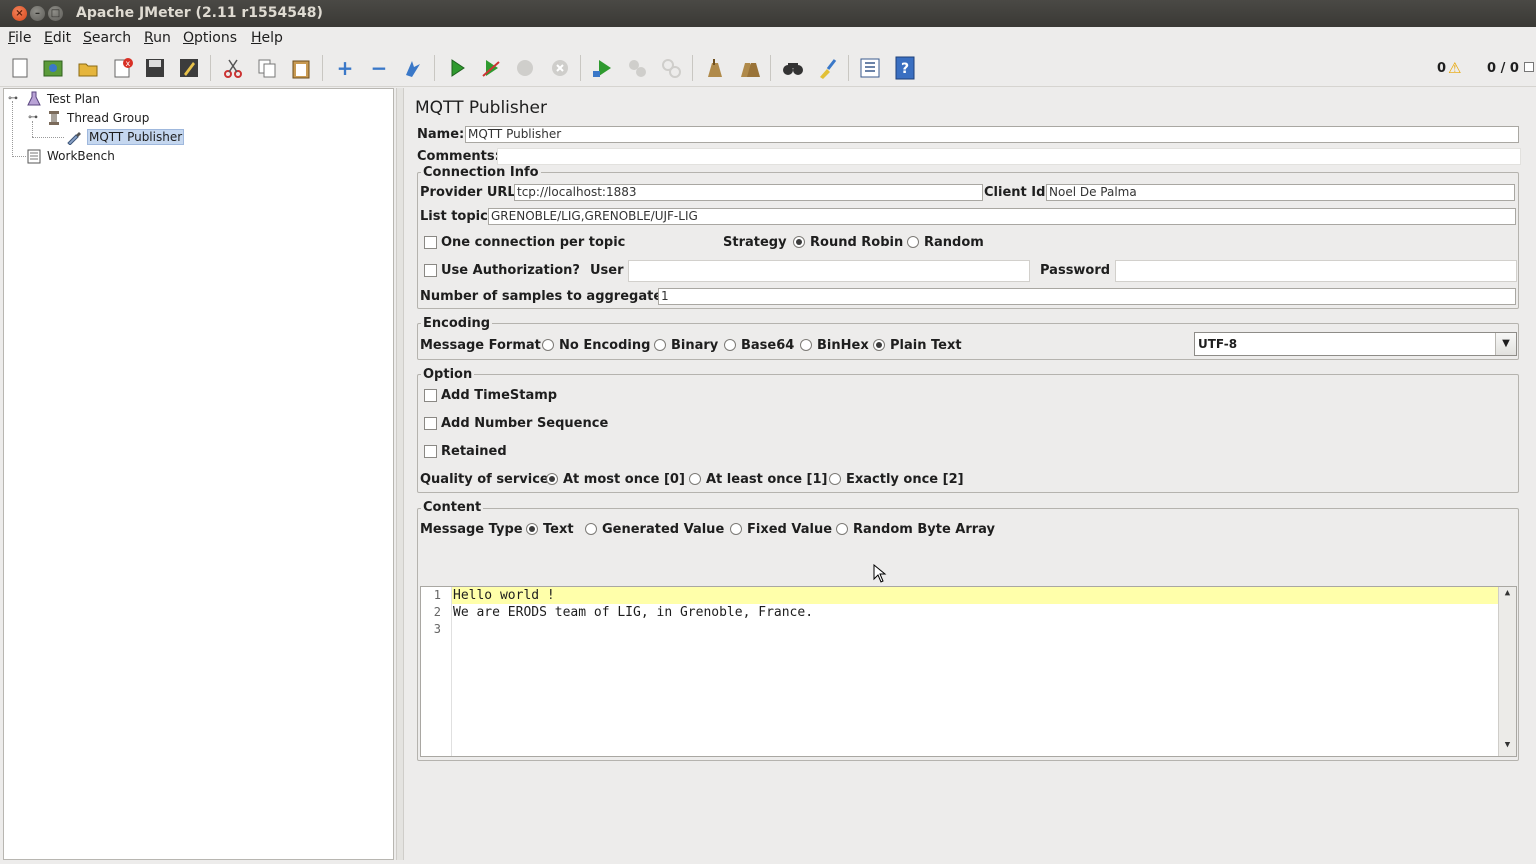 Image resolution: width=1536 pixels, height=864 pixels. What do you see at coordinates (345, 68) in the screenshot?
I see `expand-icon: +` at bounding box center [345, 68].